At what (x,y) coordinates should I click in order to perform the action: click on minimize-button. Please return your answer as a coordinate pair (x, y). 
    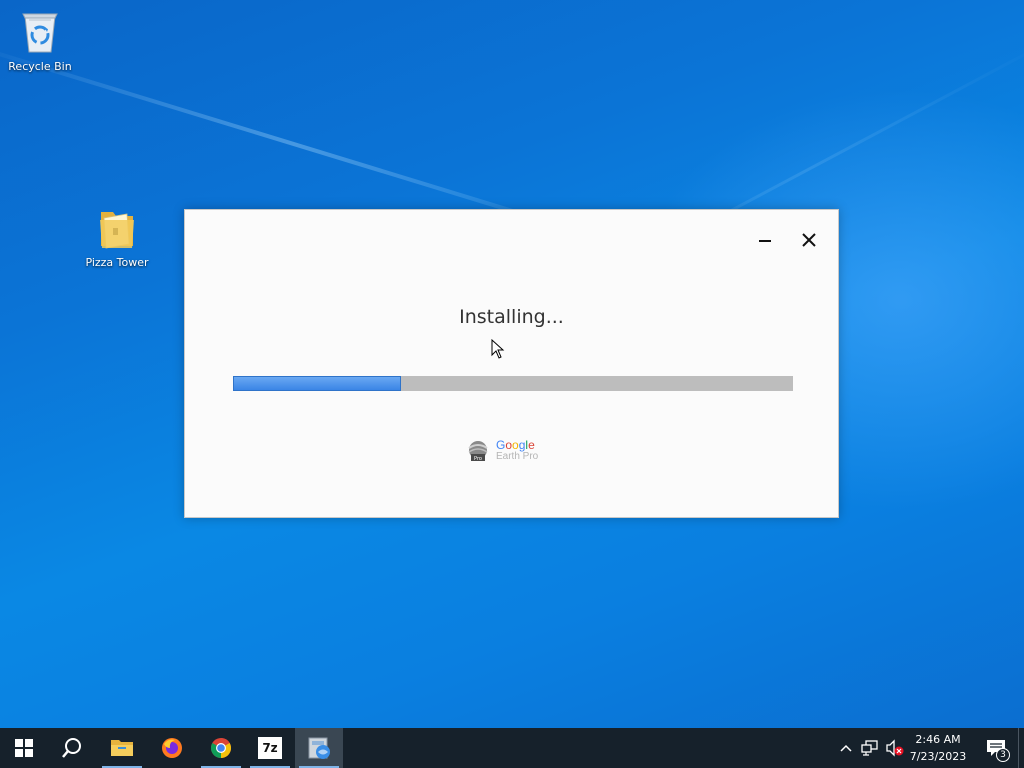
    Looking at the image, I should click on (765, 240).